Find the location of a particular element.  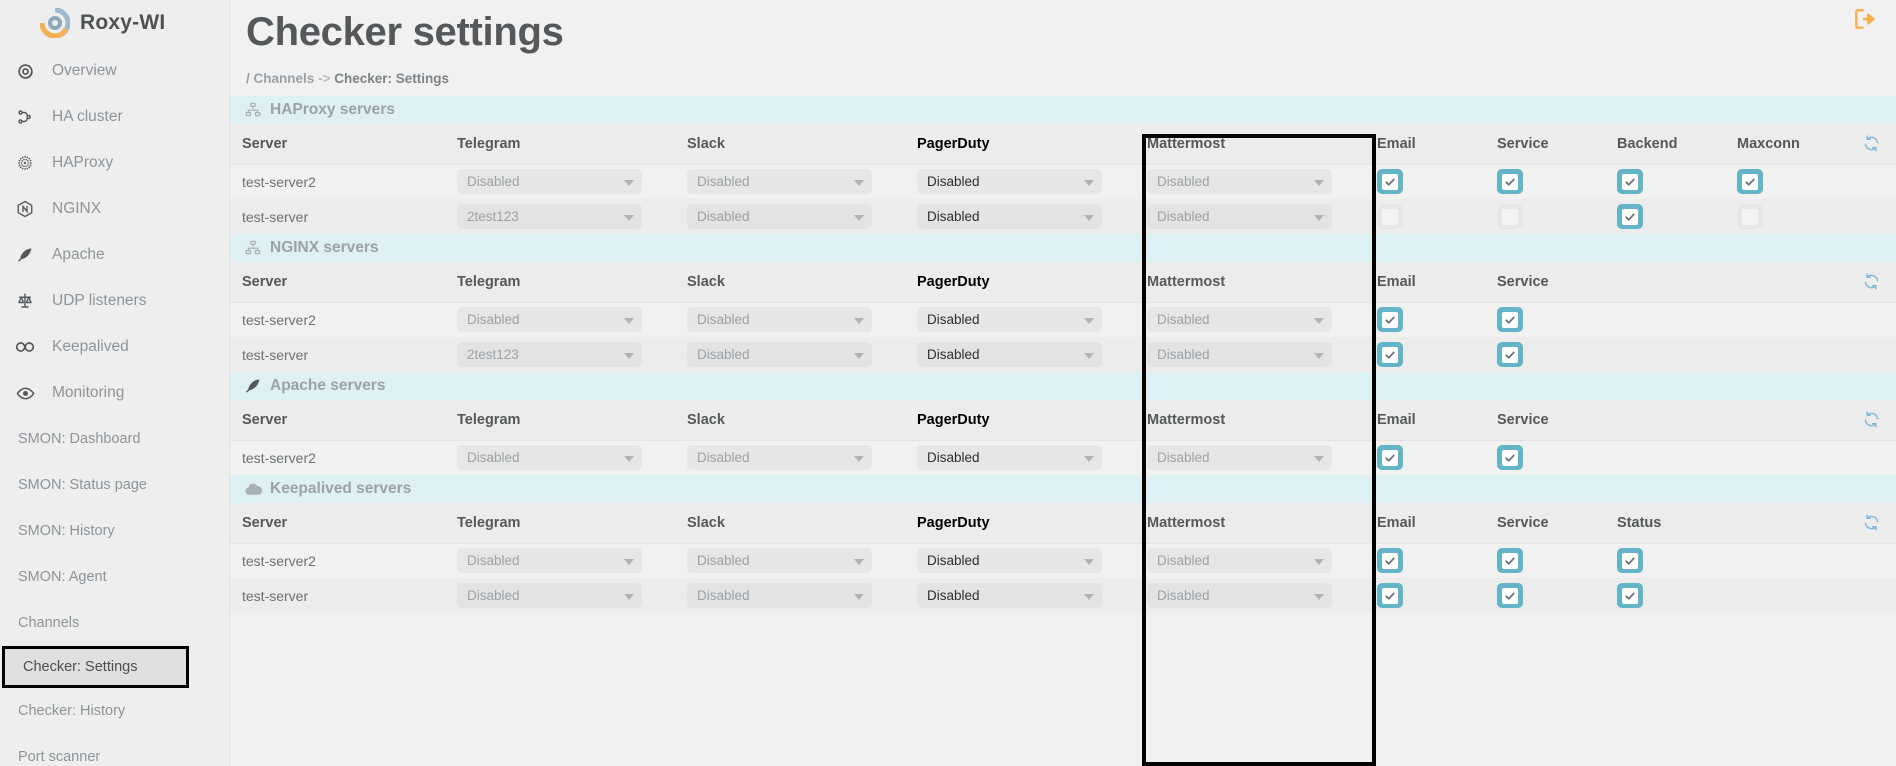

sidebar-item-smon-dashboard: SMON: Dashboard is located at coordinates (114, 439).